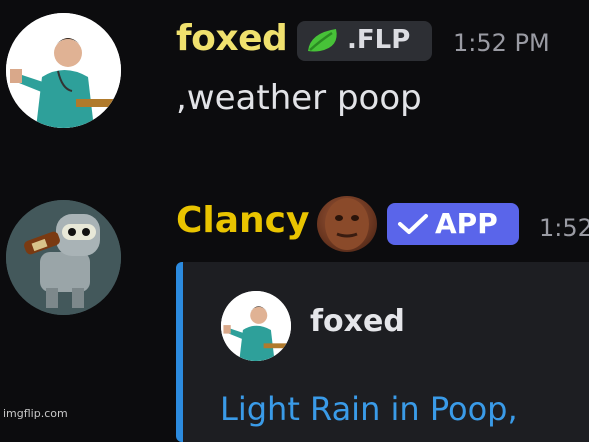 The height and width of the screenshot is (442, 589). Describe the element at coordinates (413, 226) in the screenshot. I see `checkmark-icon` at that location.